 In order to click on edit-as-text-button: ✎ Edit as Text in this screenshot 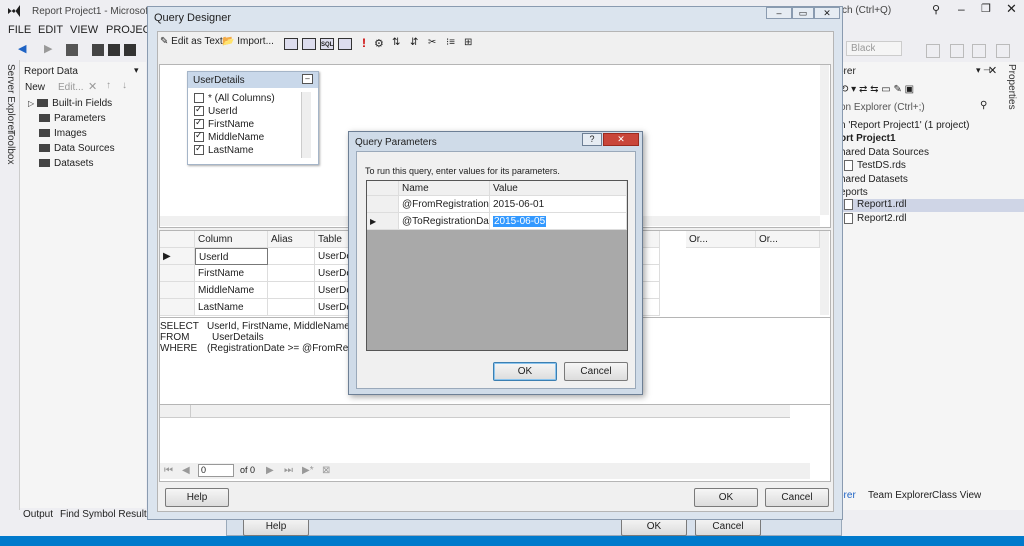, I will do `click(191, 44)`.